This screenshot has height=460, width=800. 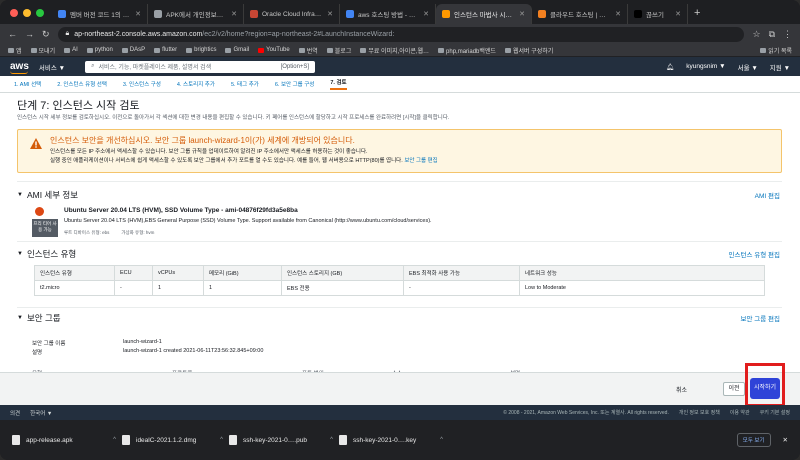 What do you see at coordinates (200, 66) in the screenshot?
I see `aws-search-input: ⌕ 서비스, 기능, 마켓플레이스 제품, 설명서 검색 [Option+S]` at bounding box center [200, 66].